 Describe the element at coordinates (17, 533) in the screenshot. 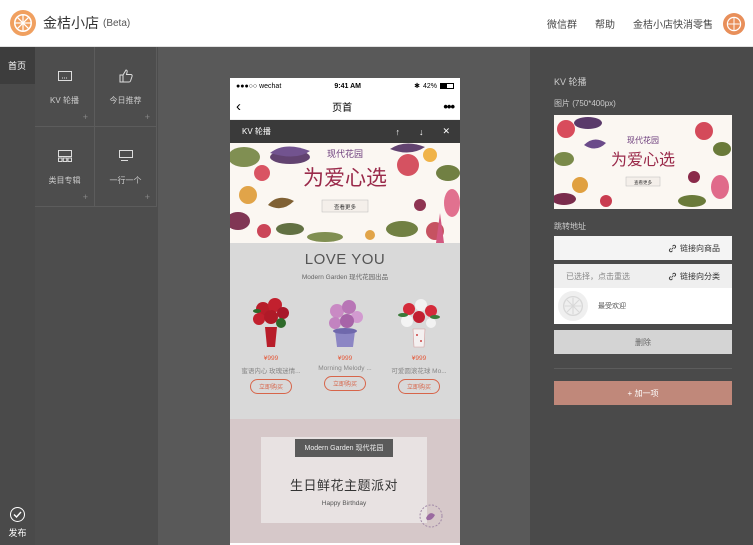

I see `publish-label: 发布` at that location.